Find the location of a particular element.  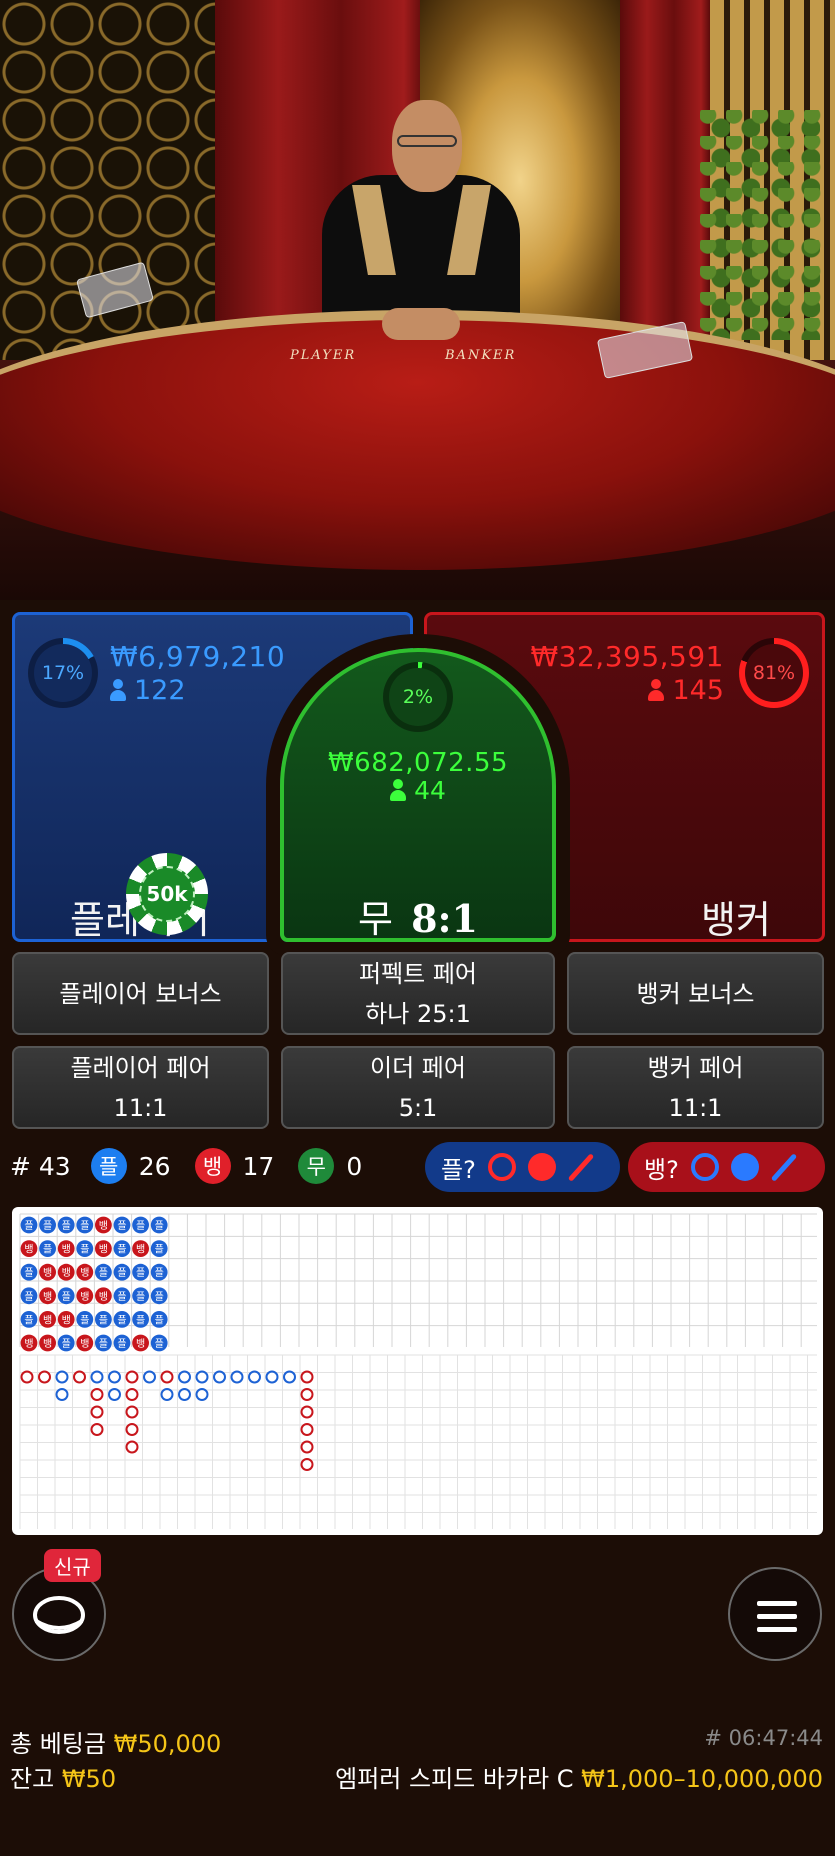

banker-count: 145 is located at coordinates (698, 690).